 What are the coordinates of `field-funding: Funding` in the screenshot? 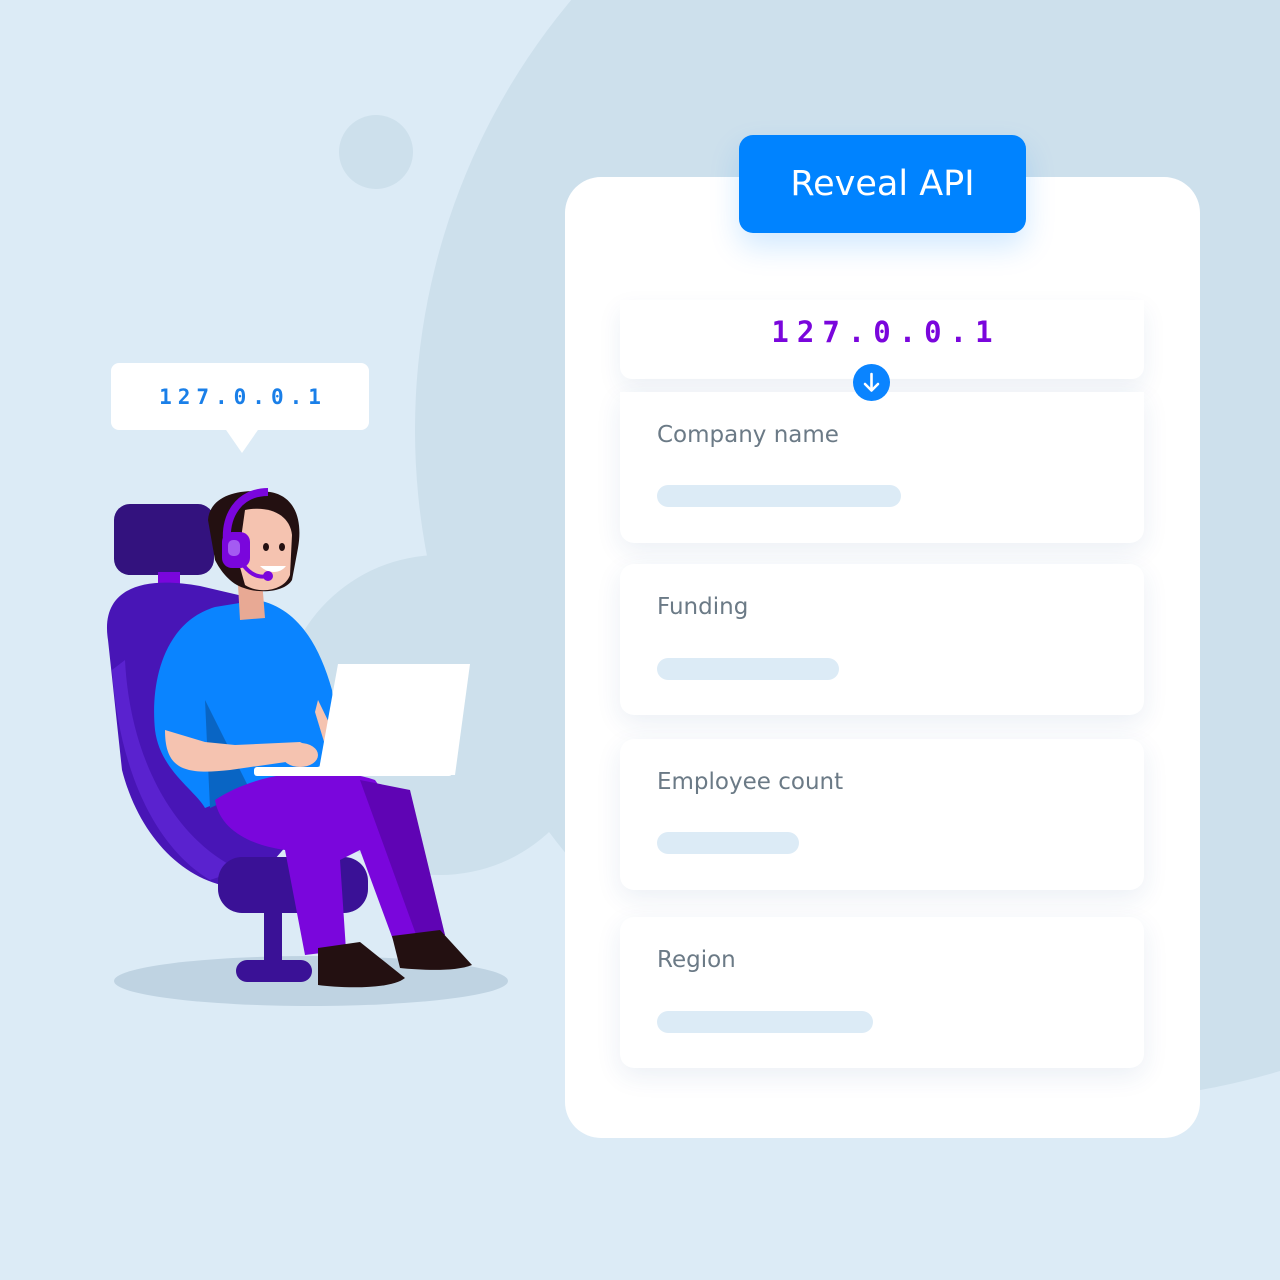 It's located at (882, 639).